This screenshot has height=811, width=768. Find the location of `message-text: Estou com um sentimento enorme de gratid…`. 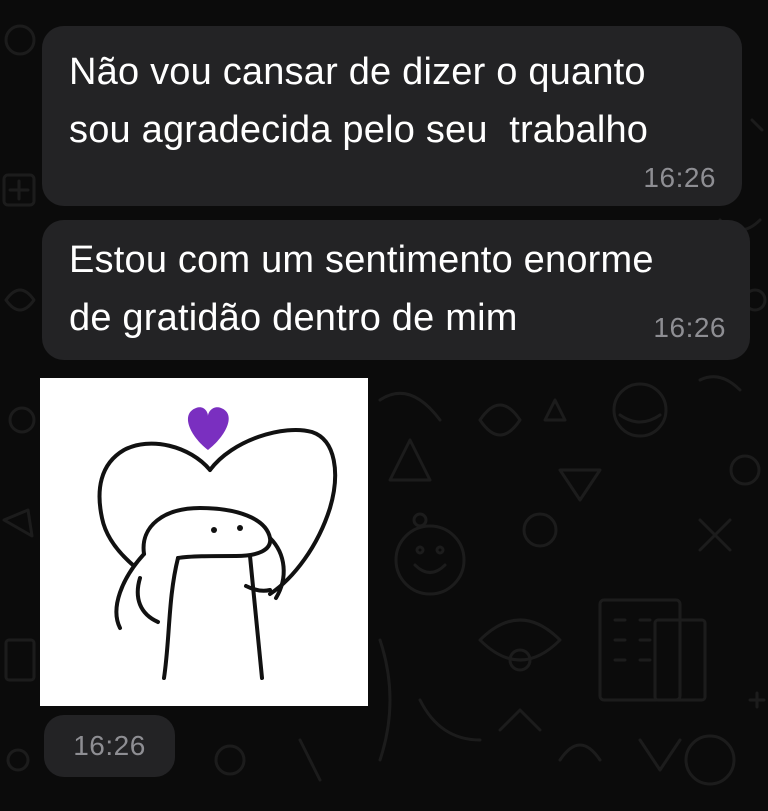

message-text: Estou com um sentimento enorme de gratid… is located at coordinates (361, 289).